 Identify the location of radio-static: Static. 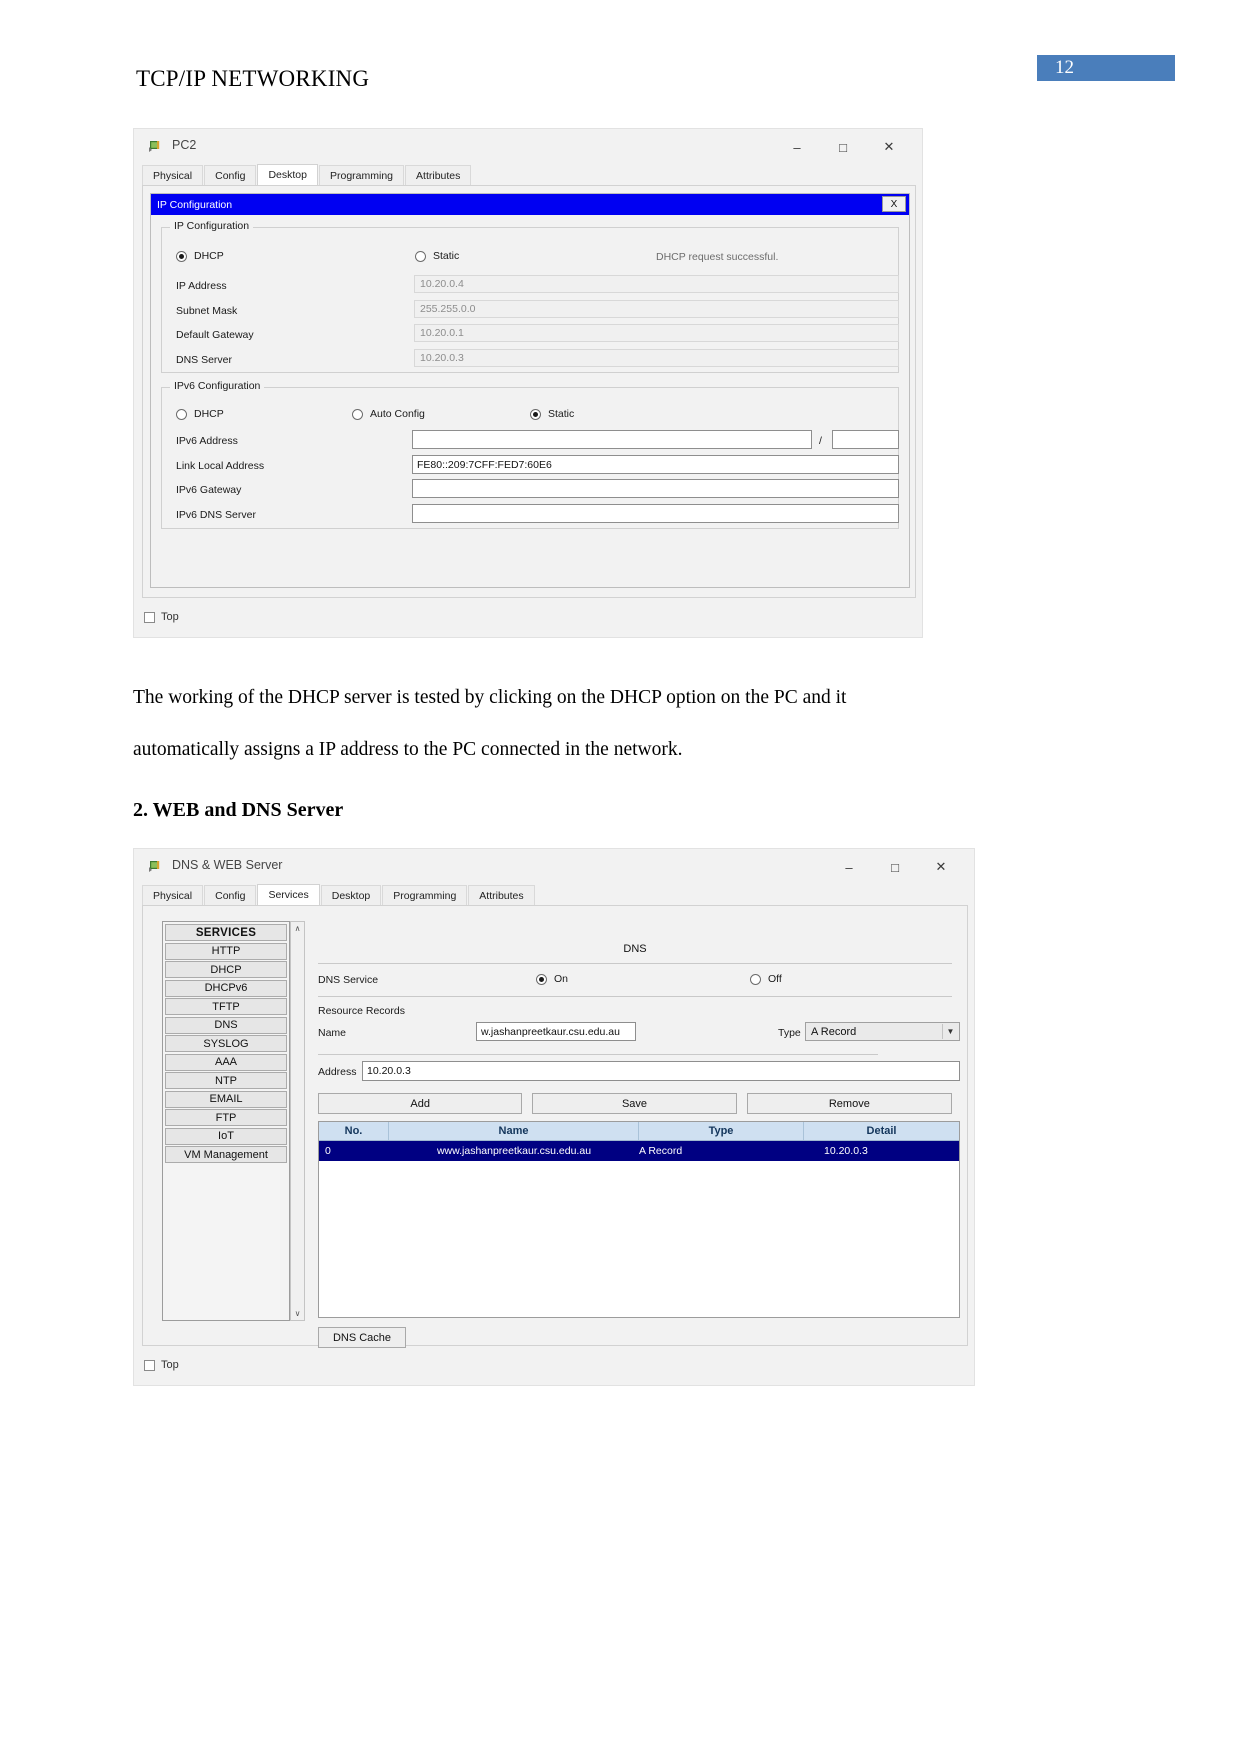
(437, 256).